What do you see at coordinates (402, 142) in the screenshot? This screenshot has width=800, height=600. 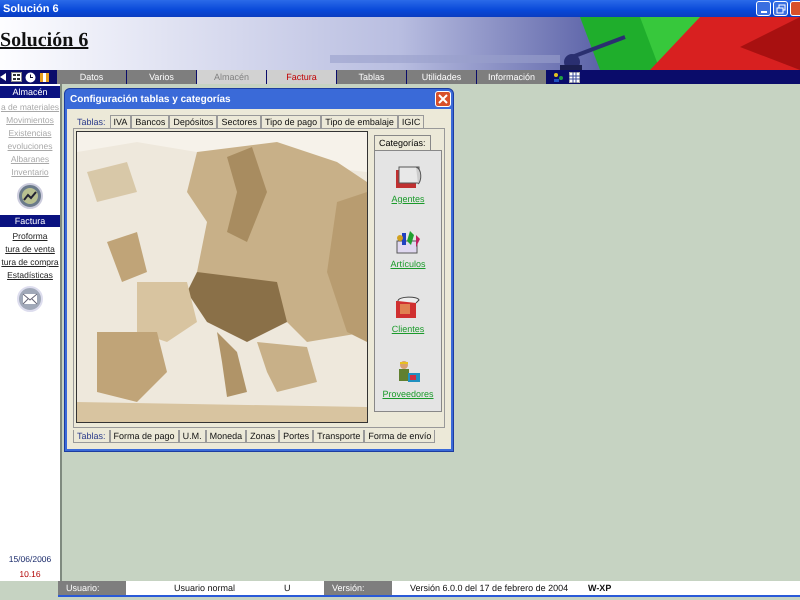 I see `tab: Categorías:` at bounding box center [402, 142].